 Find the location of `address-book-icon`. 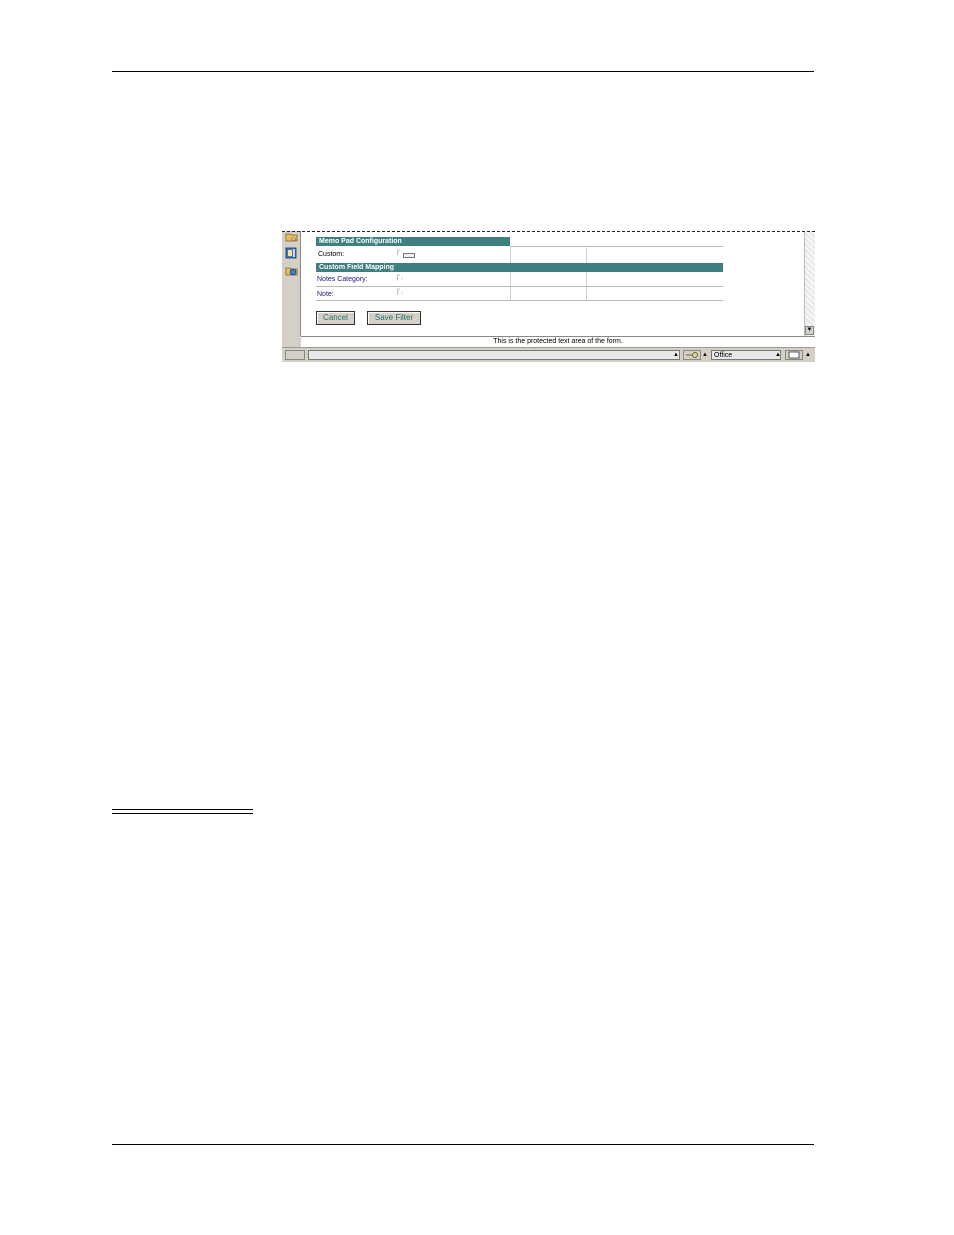

address-book-icon is located at coordinates (291, 253).